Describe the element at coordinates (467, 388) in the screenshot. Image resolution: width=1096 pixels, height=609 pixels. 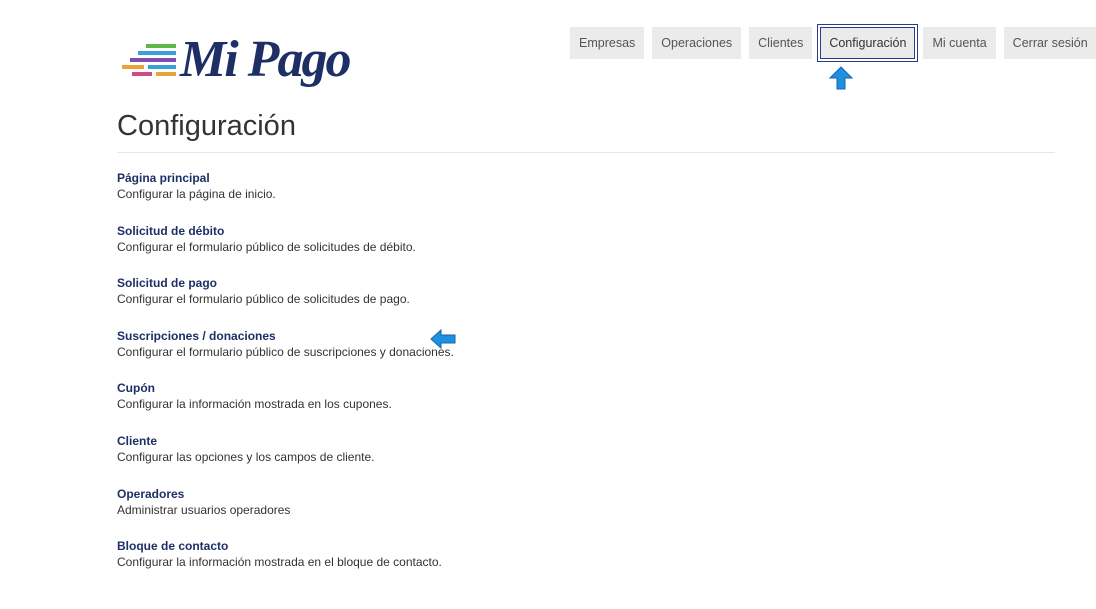
I see `settings-item-title: Cupón` at that location.